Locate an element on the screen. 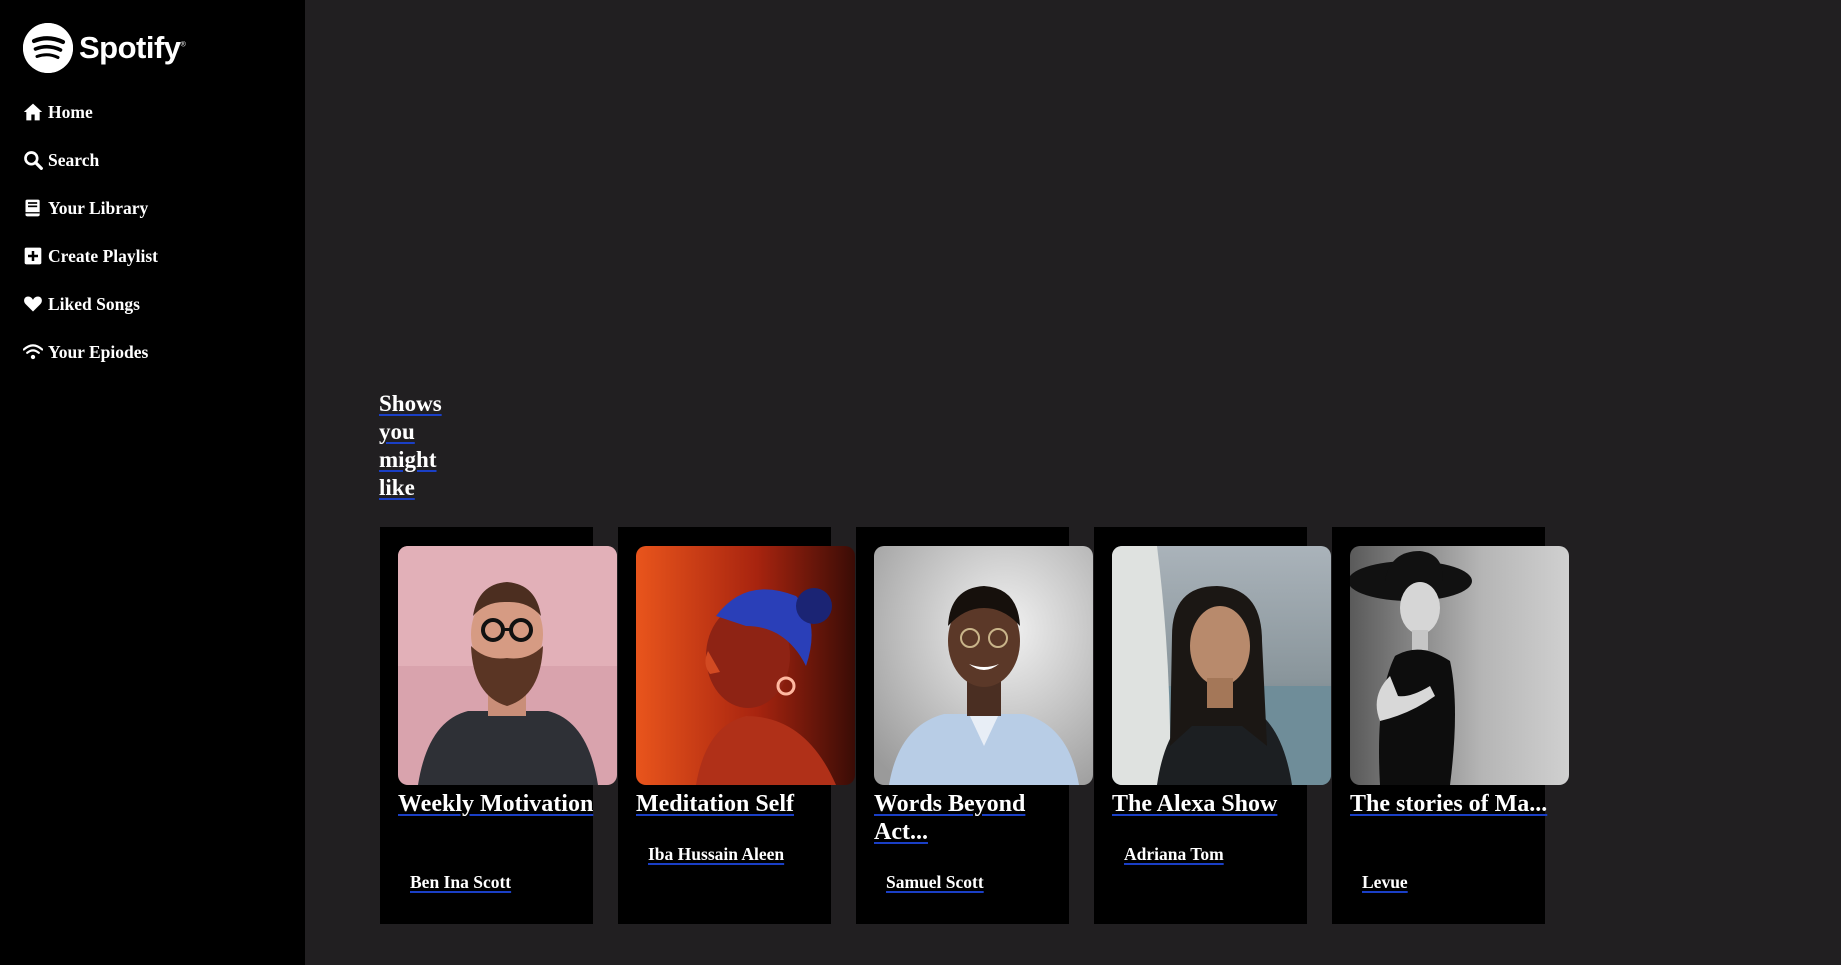 The width and height of the screenshot is (1841, 967). sidebar-item-search: Search is located at coordinates (90, 160).